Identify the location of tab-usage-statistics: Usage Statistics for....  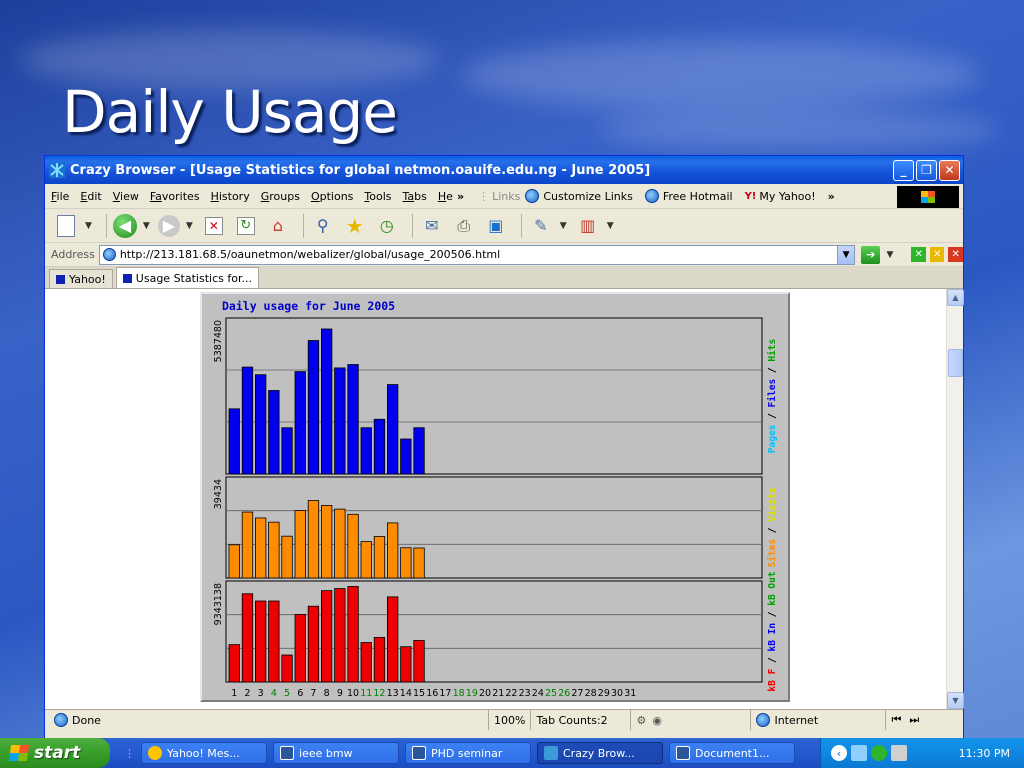
(187, 277).